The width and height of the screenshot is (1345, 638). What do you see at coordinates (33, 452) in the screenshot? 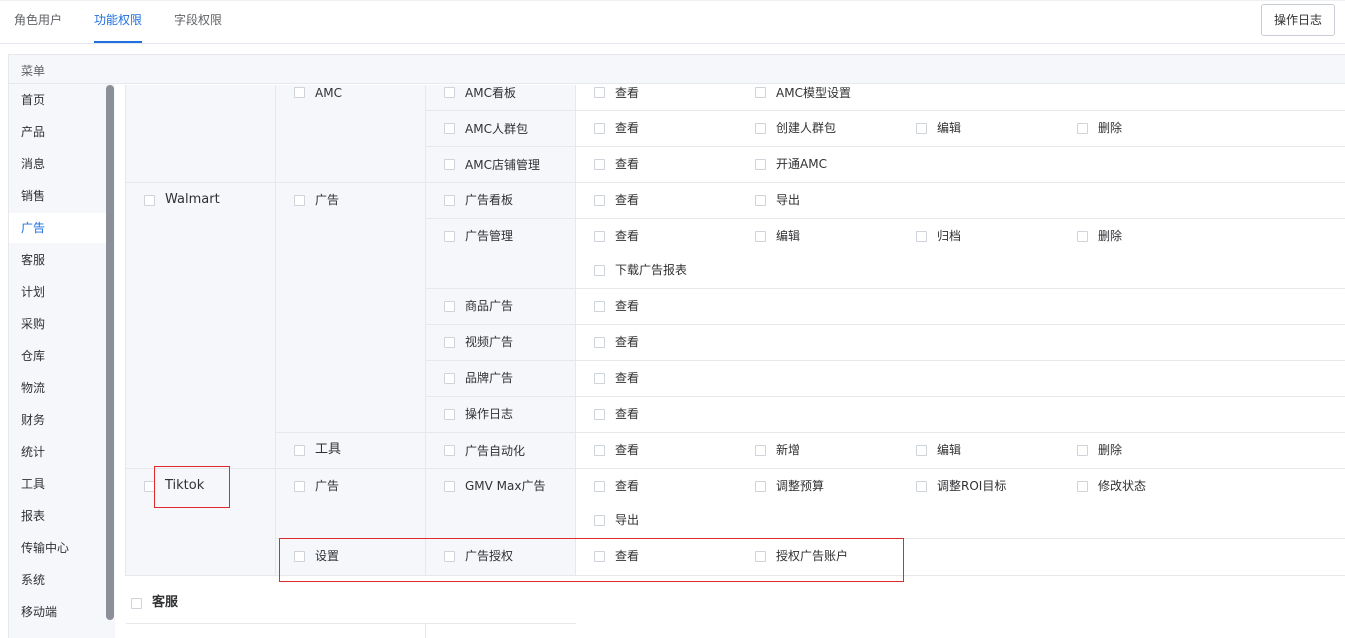
I see `menu-item-statistics: 统计` at bounding box center [33, 452].